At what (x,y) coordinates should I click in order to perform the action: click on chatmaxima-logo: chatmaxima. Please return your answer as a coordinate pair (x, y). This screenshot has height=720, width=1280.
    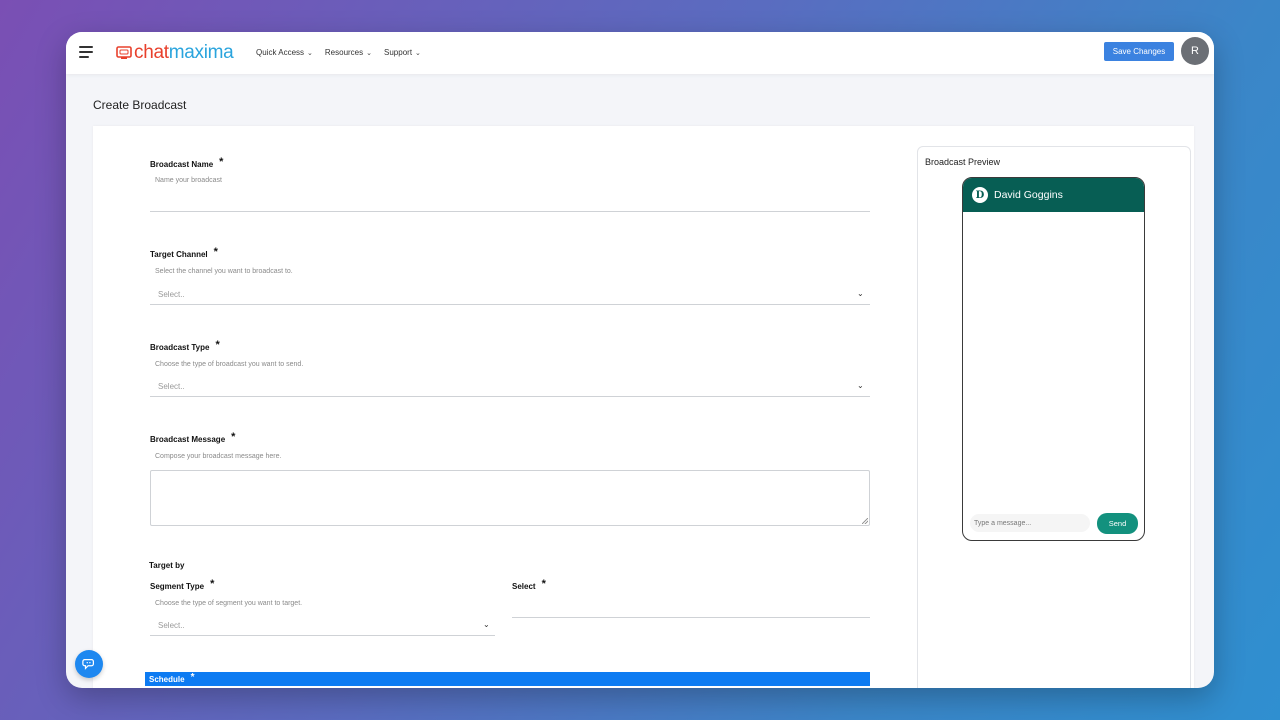
    Looking at the image, I should click on (175, 53).